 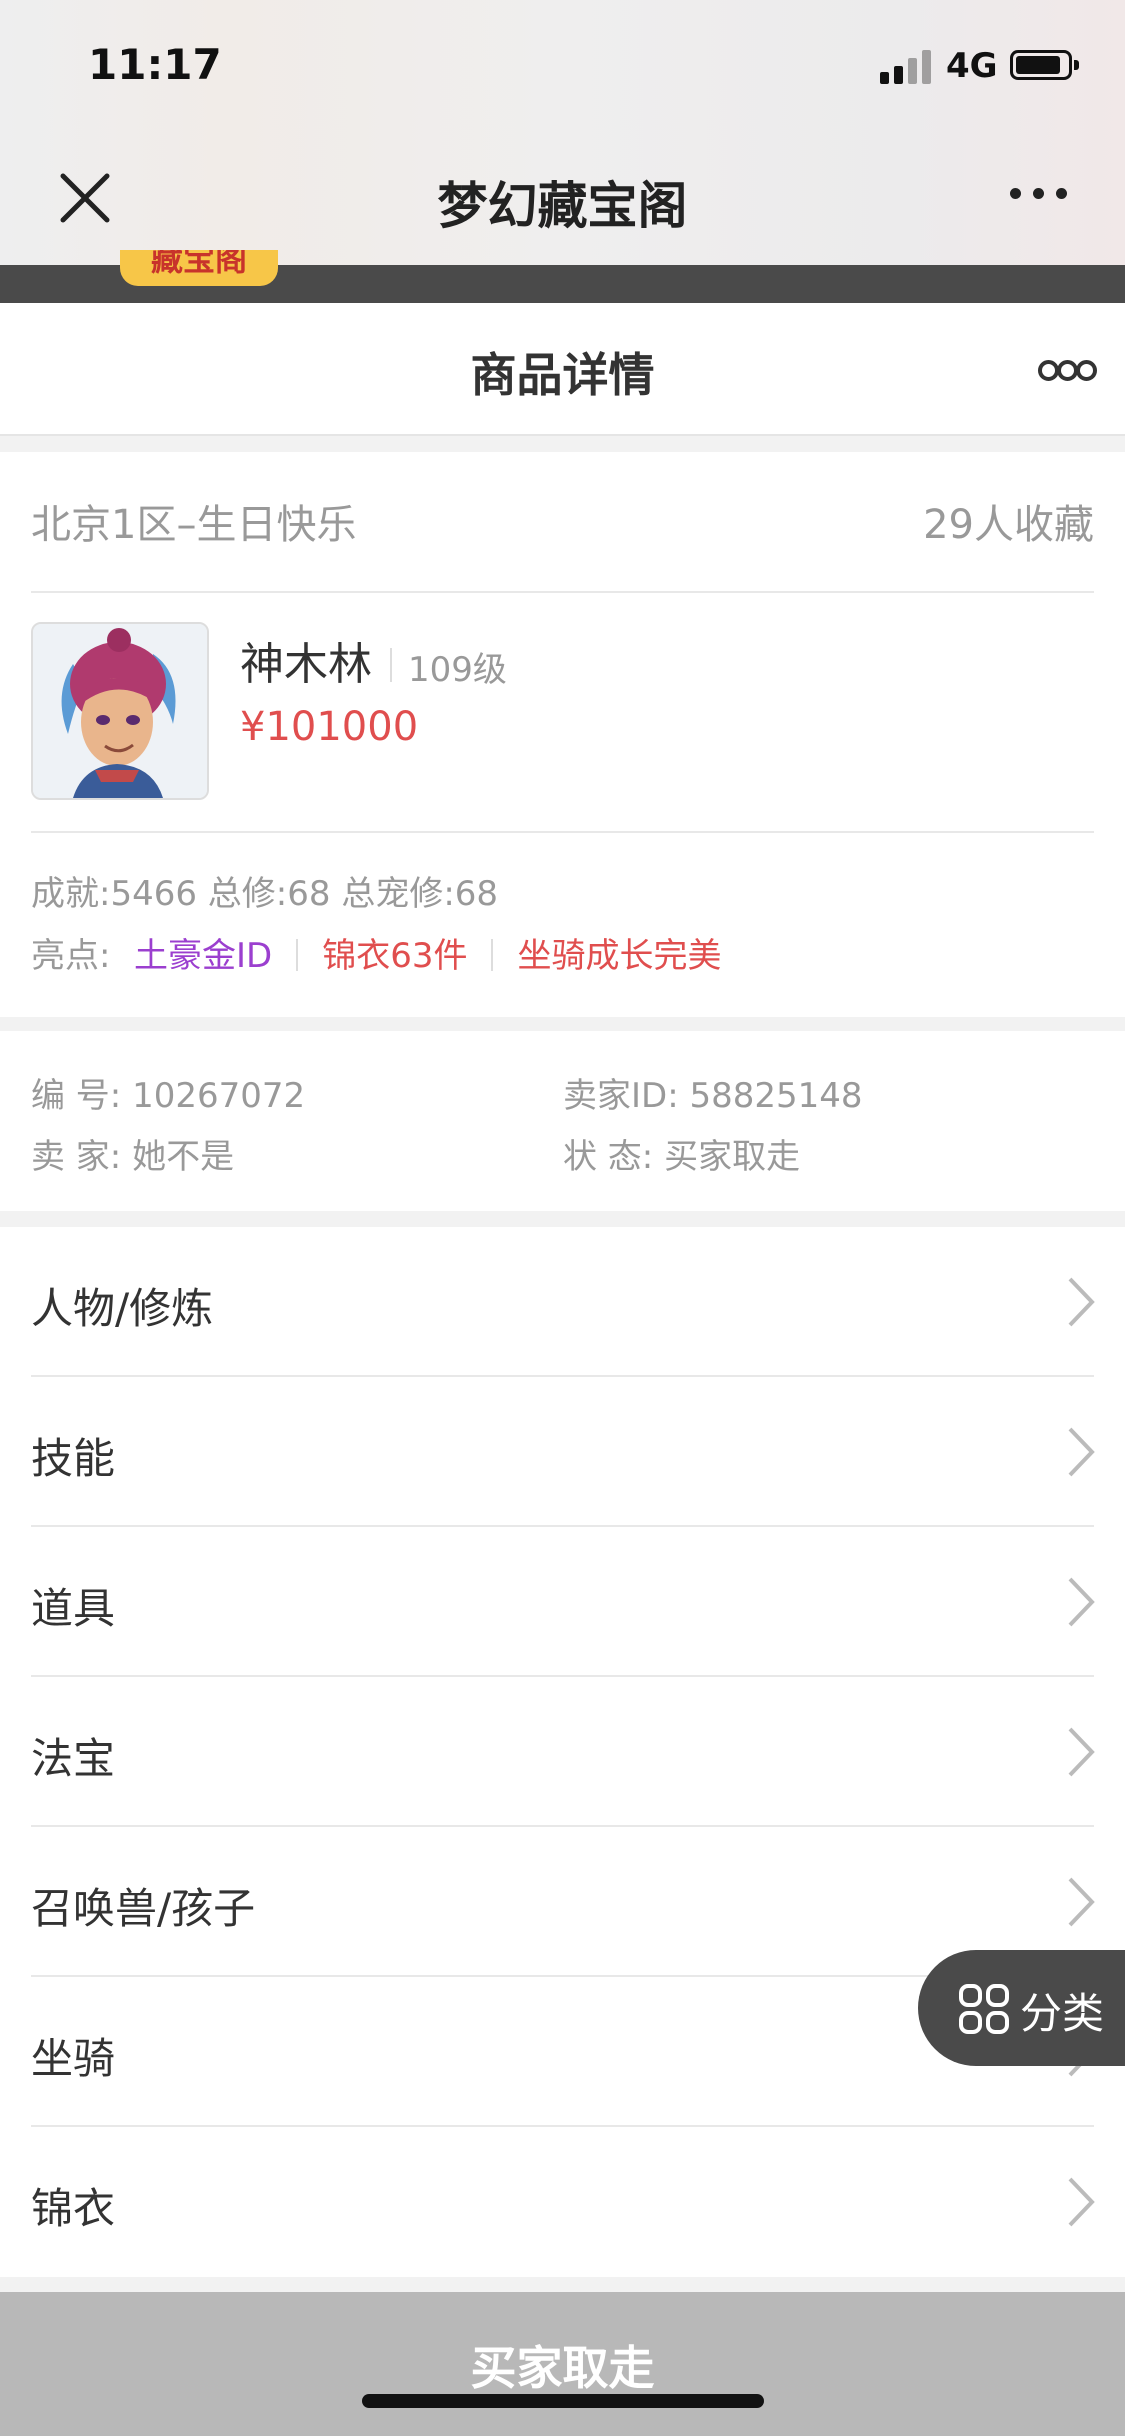 What do you see at coordinates (563, 2401) in the screenshot?
I see `home-indicator` at bounding box center [563, 2401].